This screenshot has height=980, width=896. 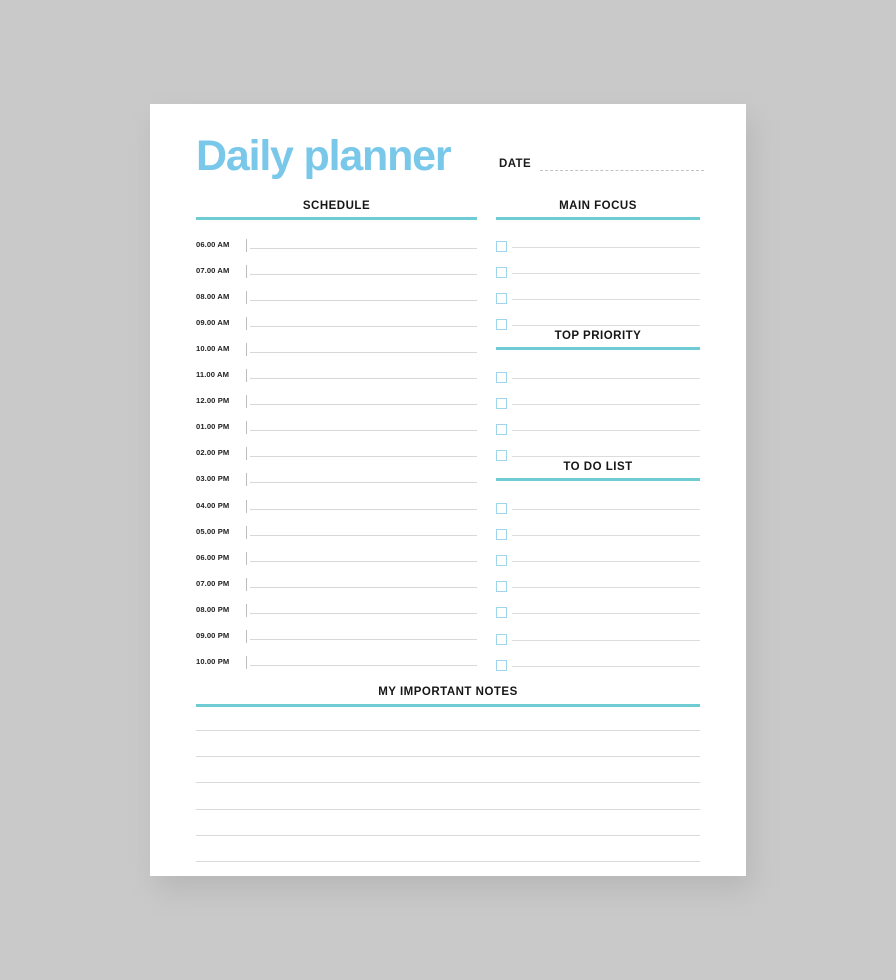 I want to click on schedule-row: 08.00 PM, so click(x=336, y=611).